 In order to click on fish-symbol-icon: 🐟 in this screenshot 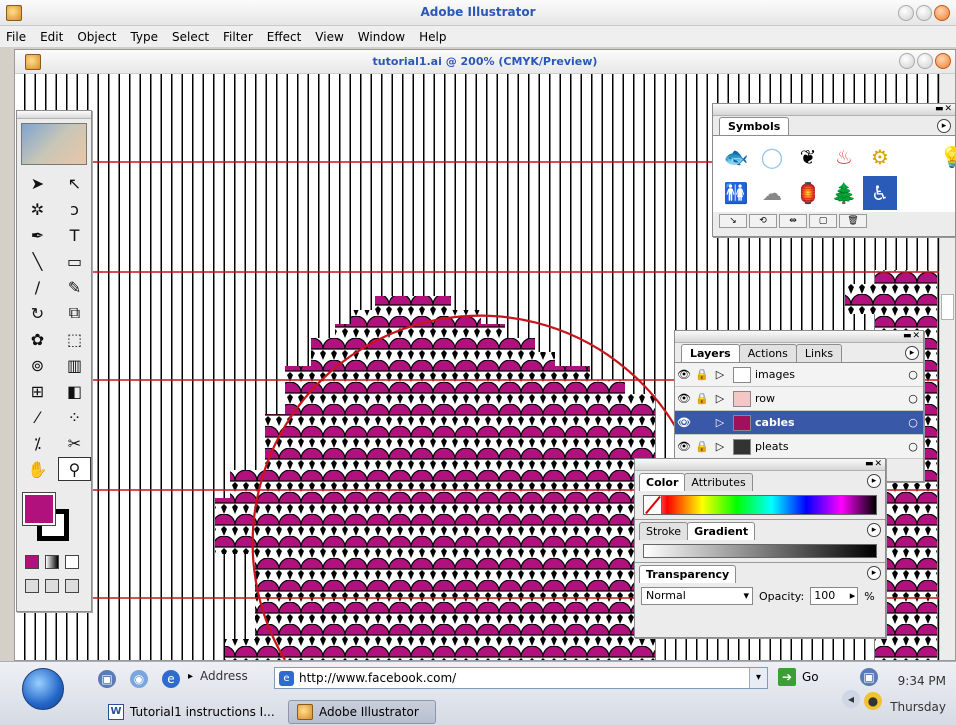, I will do `click(736, 157)`.